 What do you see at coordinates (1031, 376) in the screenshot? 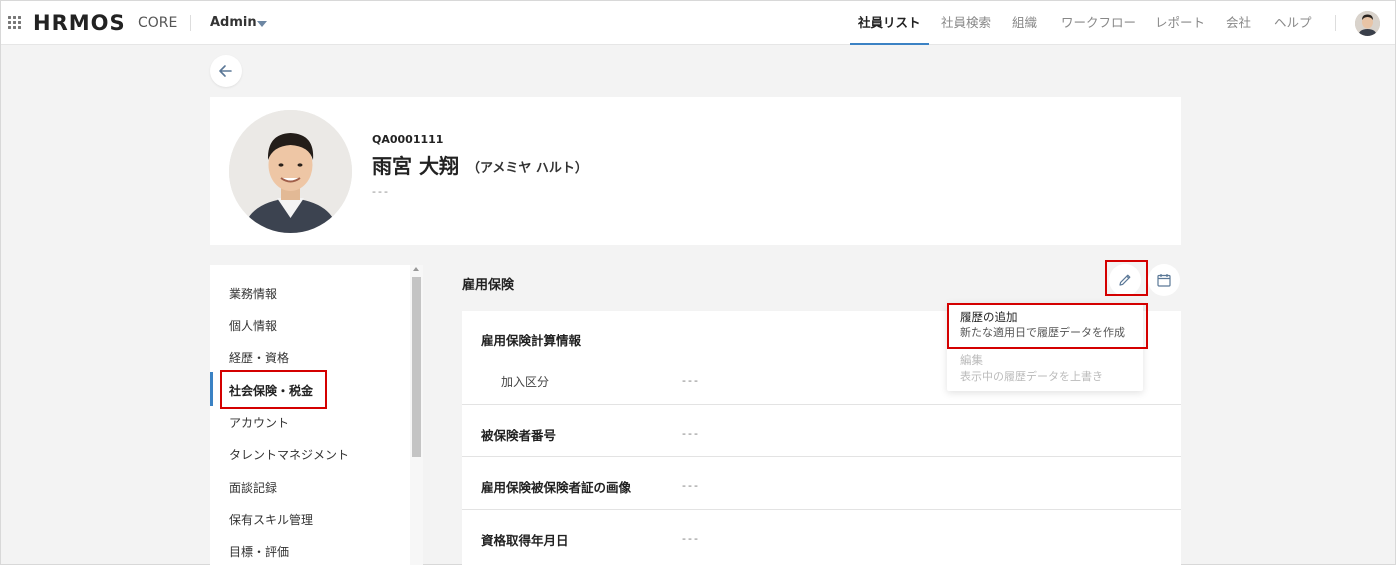
I see `menu-item-desc: 表示中の履歴データを上書き` at bounding box center [1031, 376].